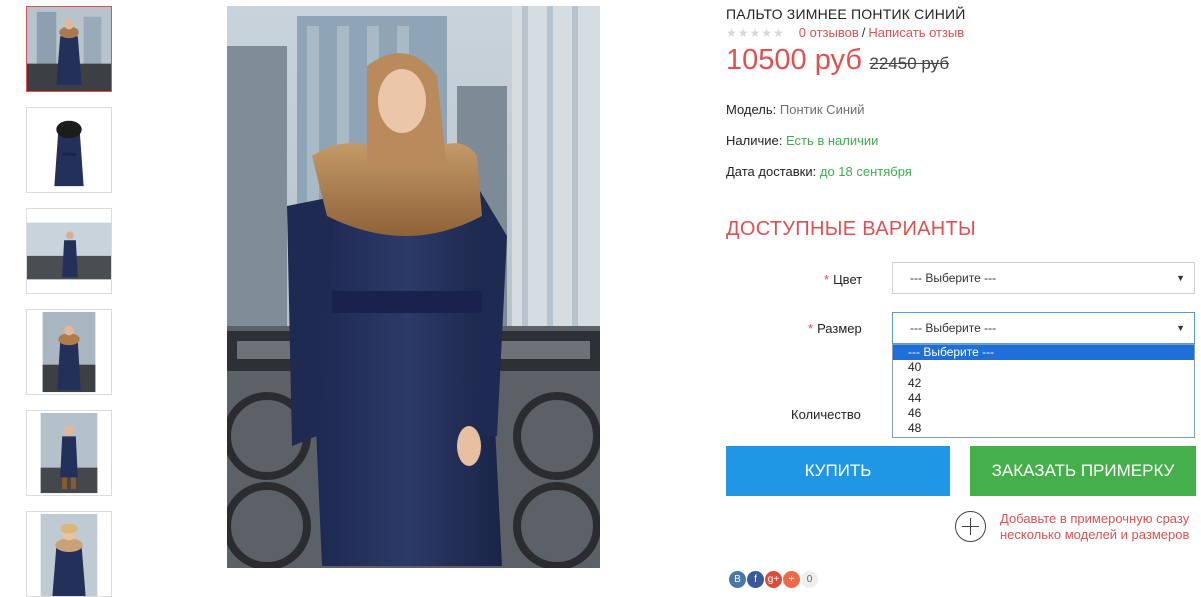  What do you see at coordinates (832, 140) in the screenshot?
I see `stock-value: Есть в наличии` at bounding box center [832, 140].